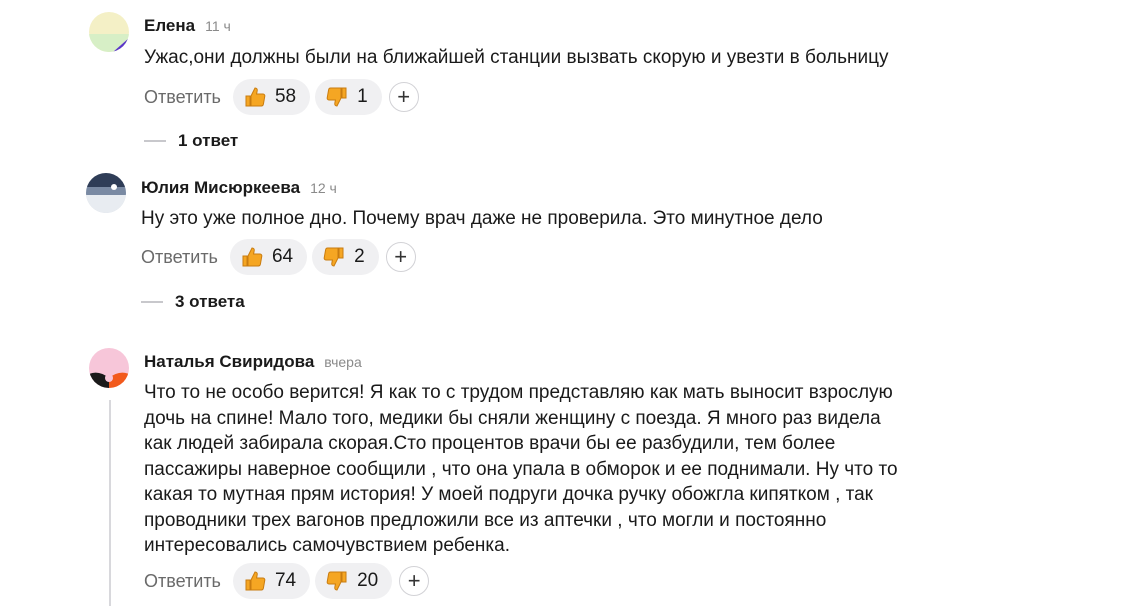  Describe the element at coordinates (220, 188) in the screenshot. I see `author-name: Юлия Мисюркеева` at that location.